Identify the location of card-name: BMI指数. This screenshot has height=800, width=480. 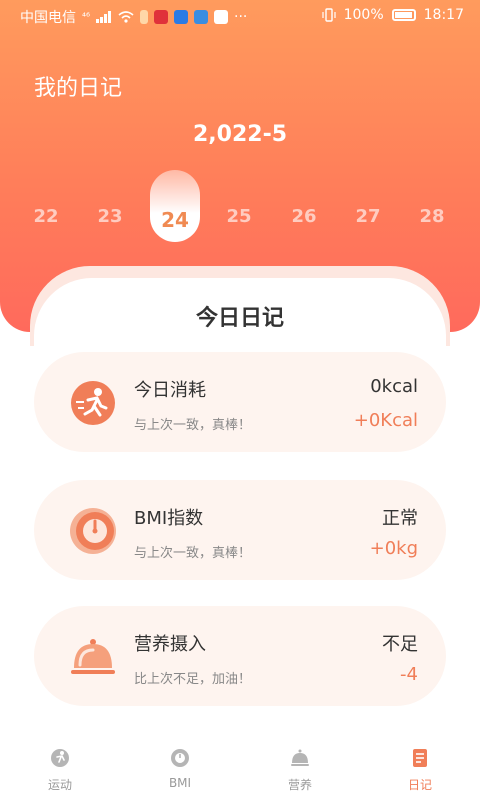
(169, 518).